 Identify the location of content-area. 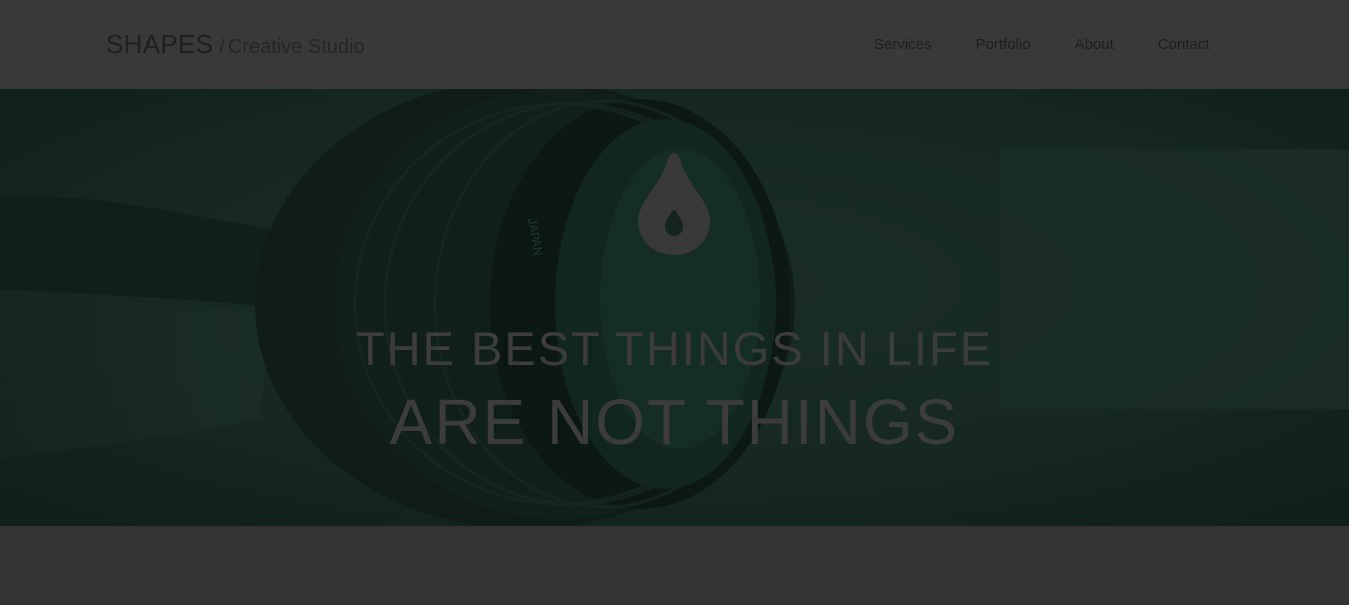
(674, 565).